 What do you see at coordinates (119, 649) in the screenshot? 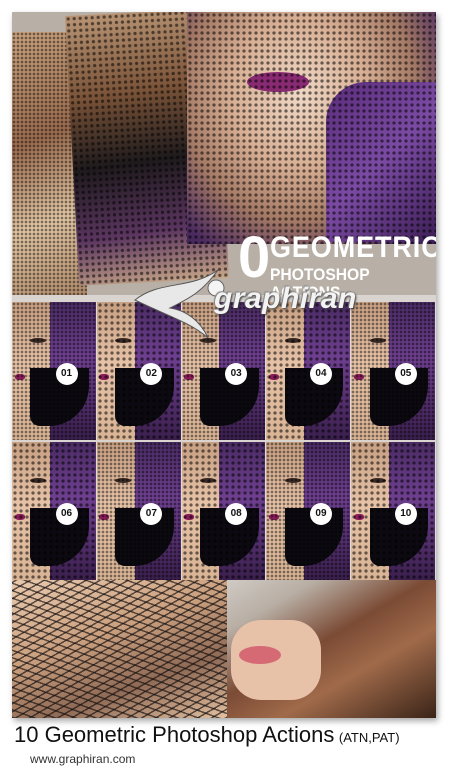
I see `closeup-grid-photo` at bounding box center [119, 649].